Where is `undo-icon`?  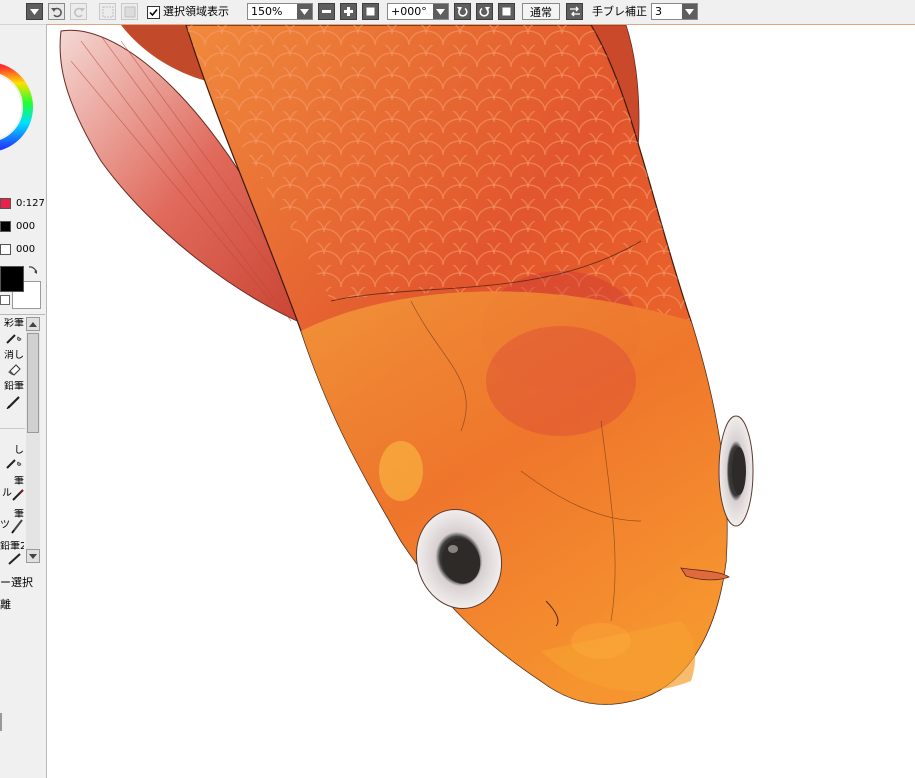 undo-icon is located at coordinates (56, 12).